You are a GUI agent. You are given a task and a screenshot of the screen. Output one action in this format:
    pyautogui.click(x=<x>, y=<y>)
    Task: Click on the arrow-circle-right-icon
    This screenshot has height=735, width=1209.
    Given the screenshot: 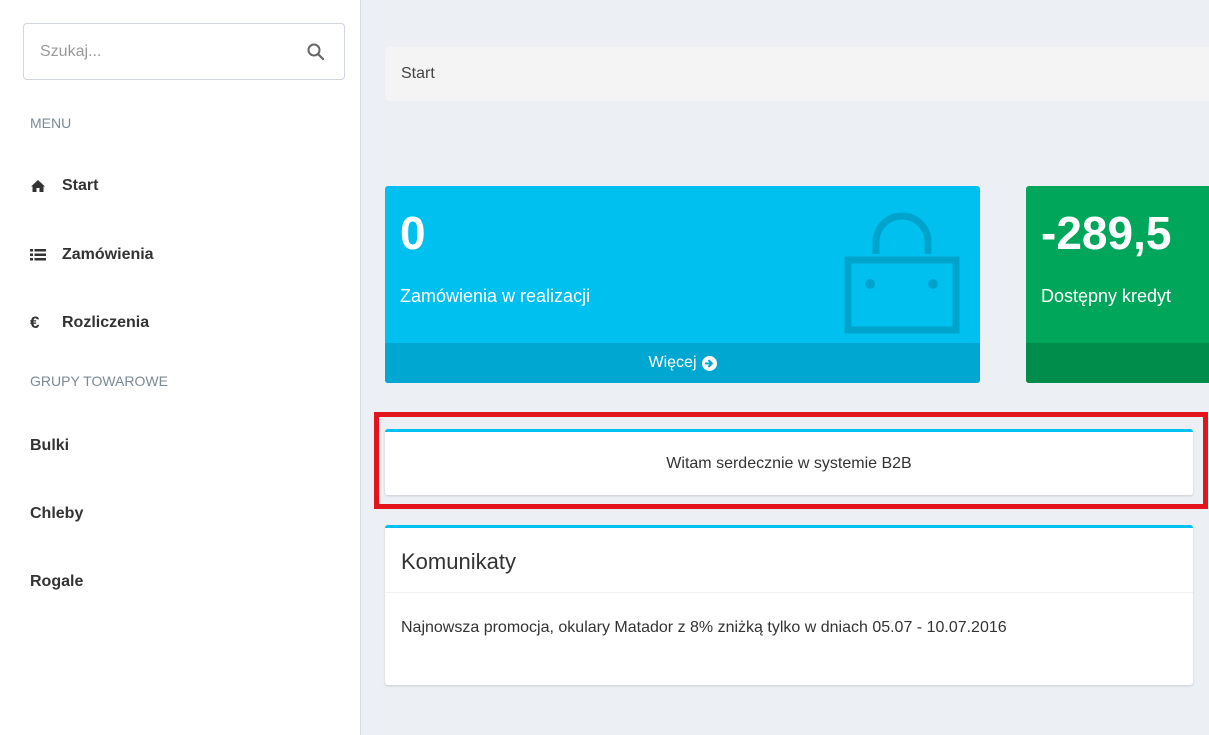 What is the action you would take?
    pyautogui.click(x=709, y=363)
    